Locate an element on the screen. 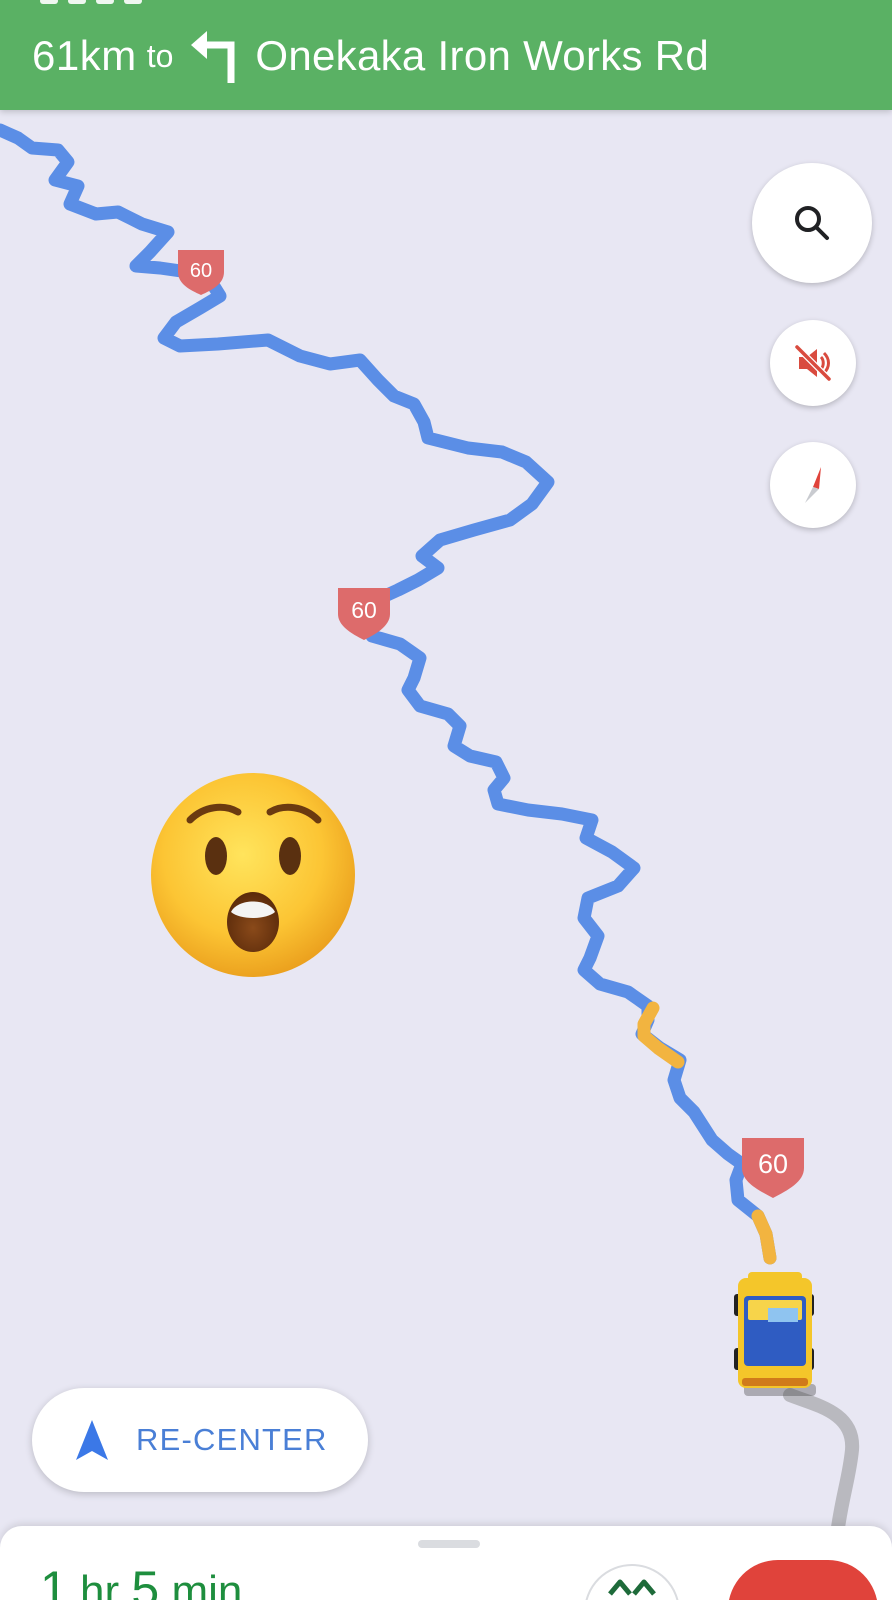  astonished-face-emoji is located at coordinates (253, 875).